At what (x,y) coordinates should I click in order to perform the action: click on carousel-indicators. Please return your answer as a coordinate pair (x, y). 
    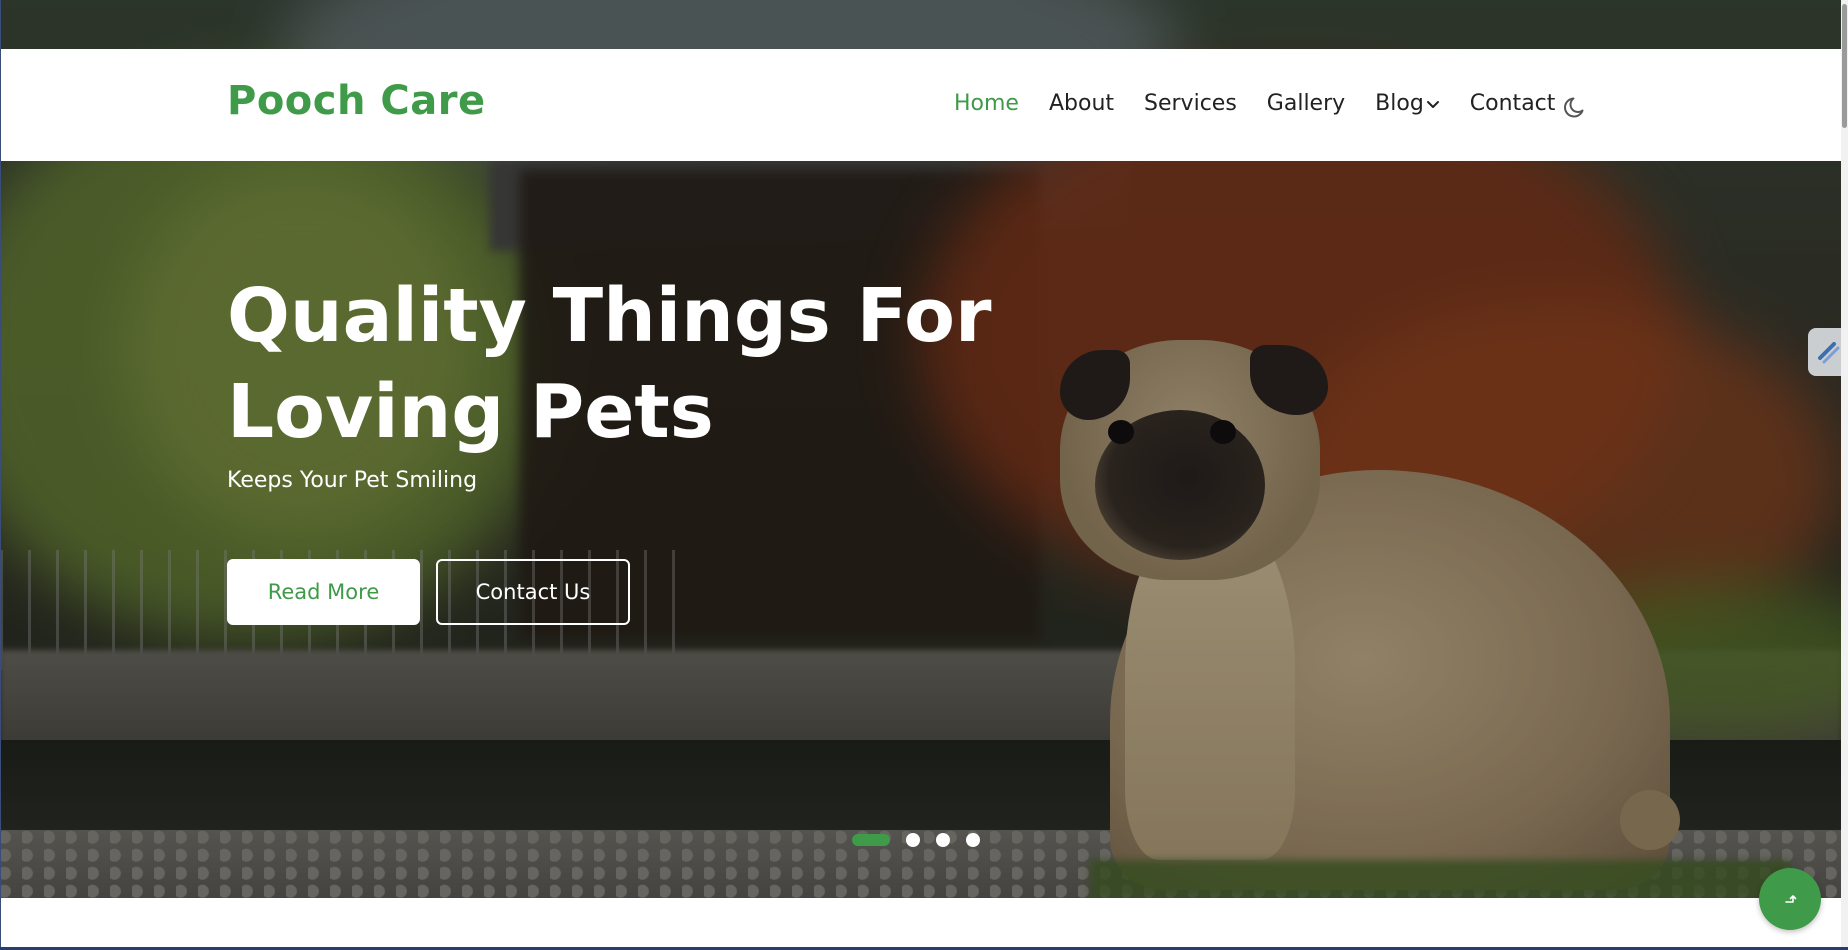
    Looking at the image, I should click on (916, 840).